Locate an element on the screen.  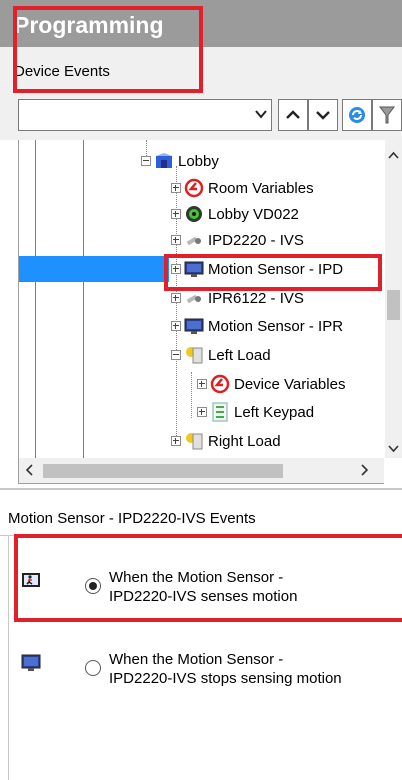
panel-splitter is located at coordinates (201, 489).